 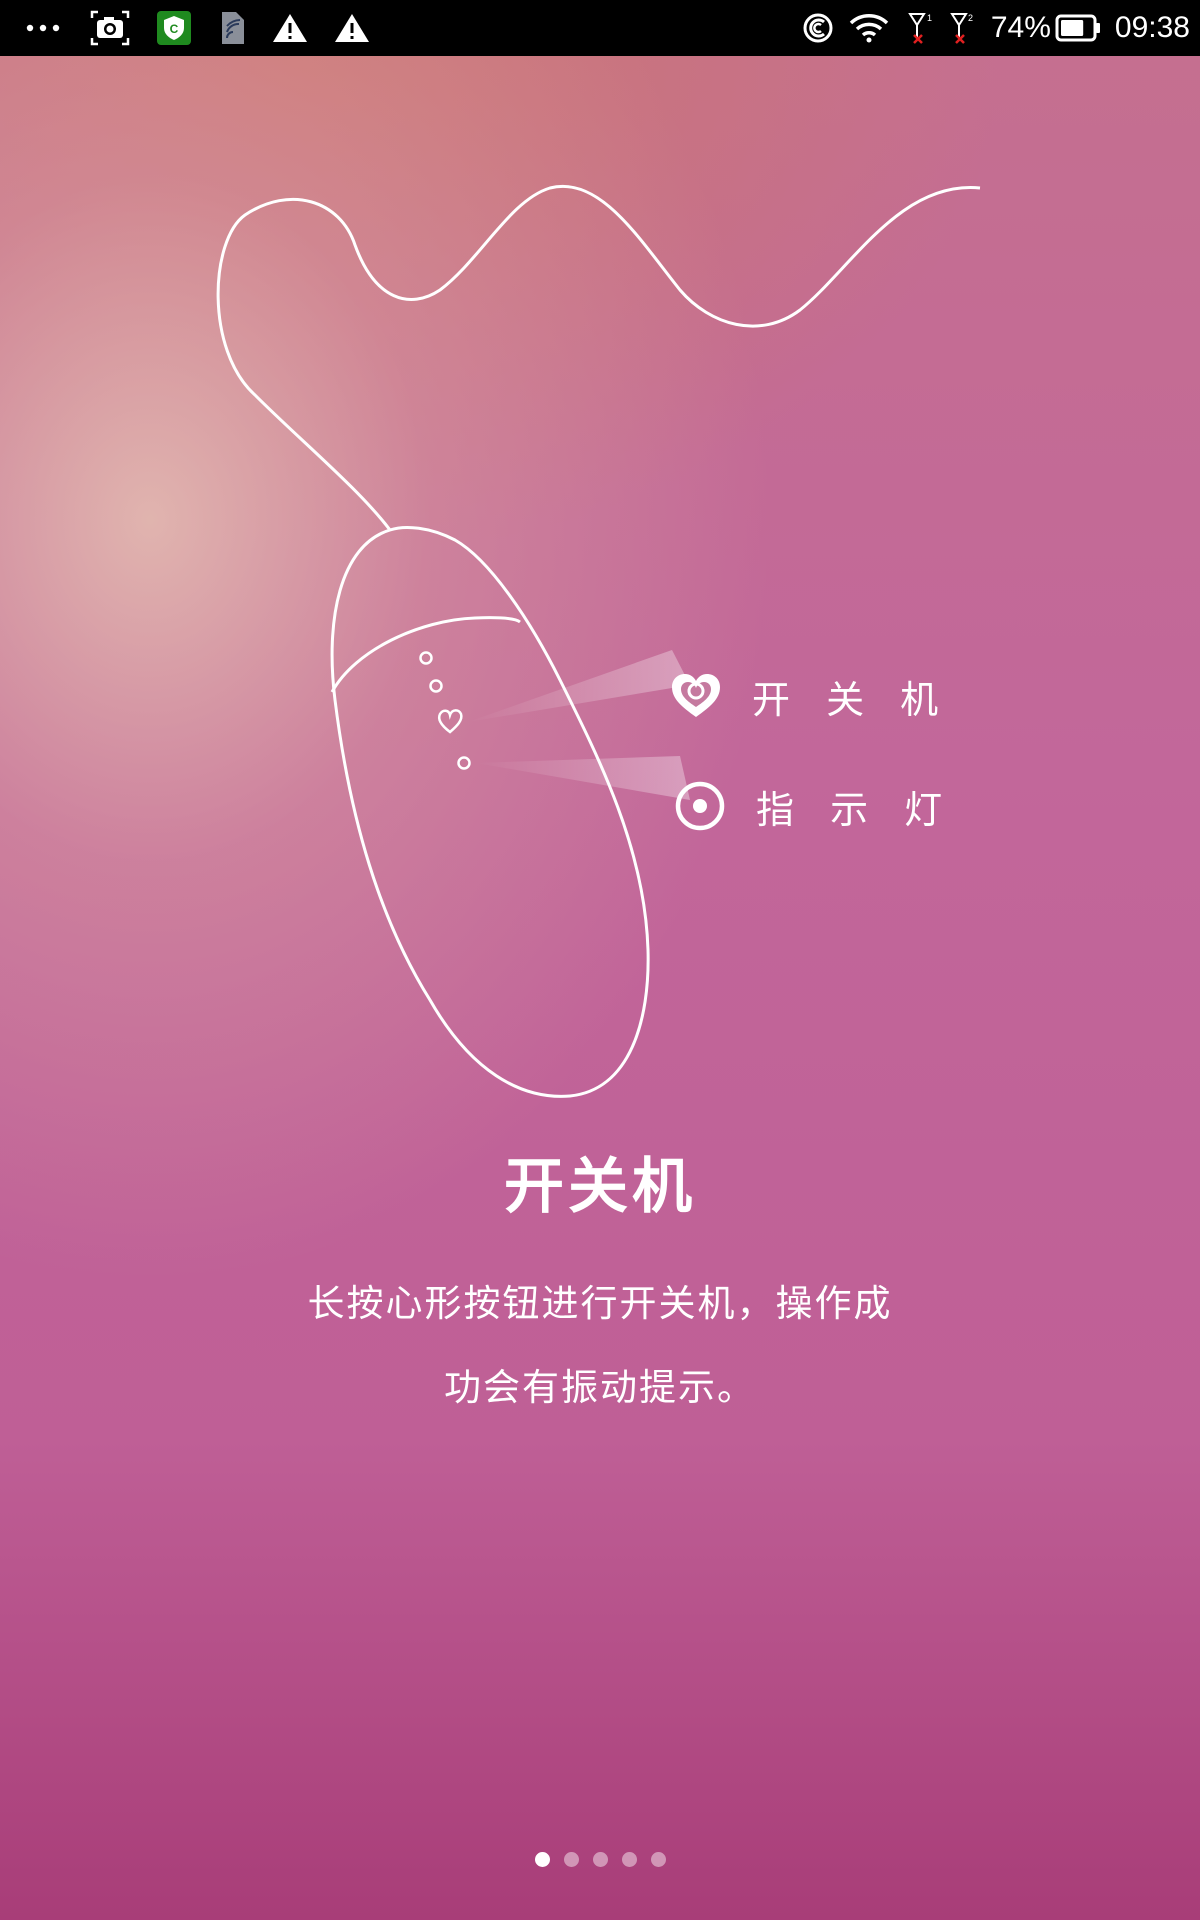 What do you see at coordinates (490, 811) in the screenshot?
I see `device-body-outline` at bounding box center [490, 811].